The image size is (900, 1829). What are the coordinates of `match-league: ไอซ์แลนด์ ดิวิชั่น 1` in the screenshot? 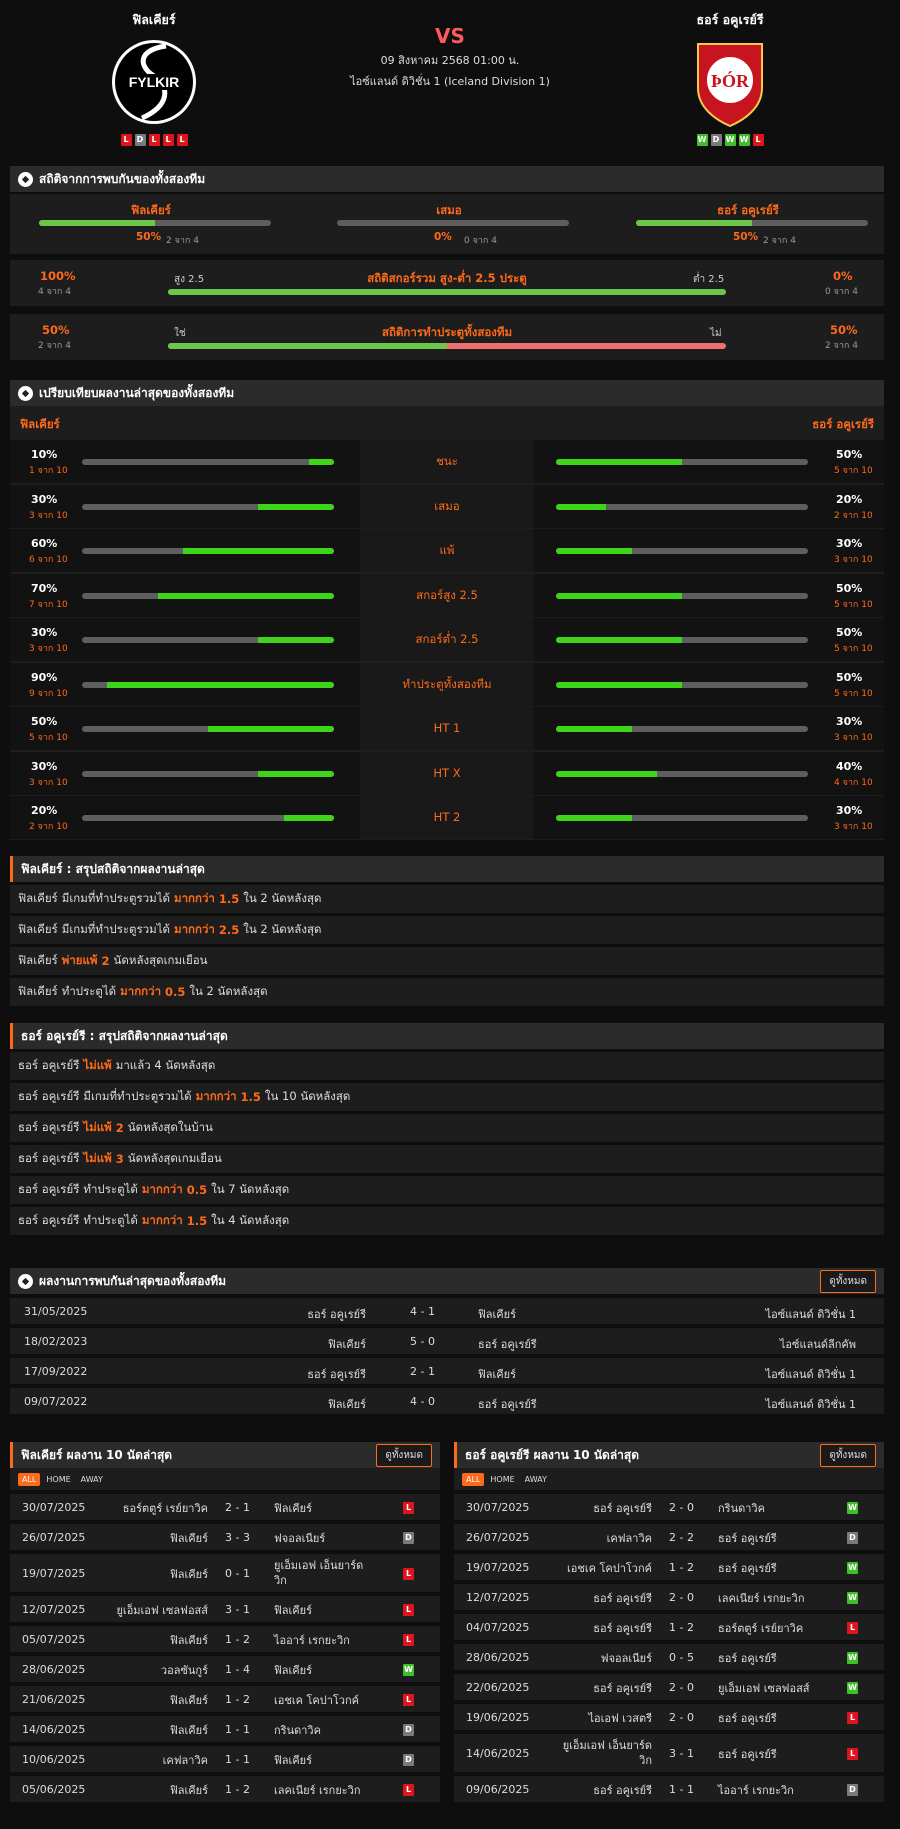 It's located at (810, 1374).